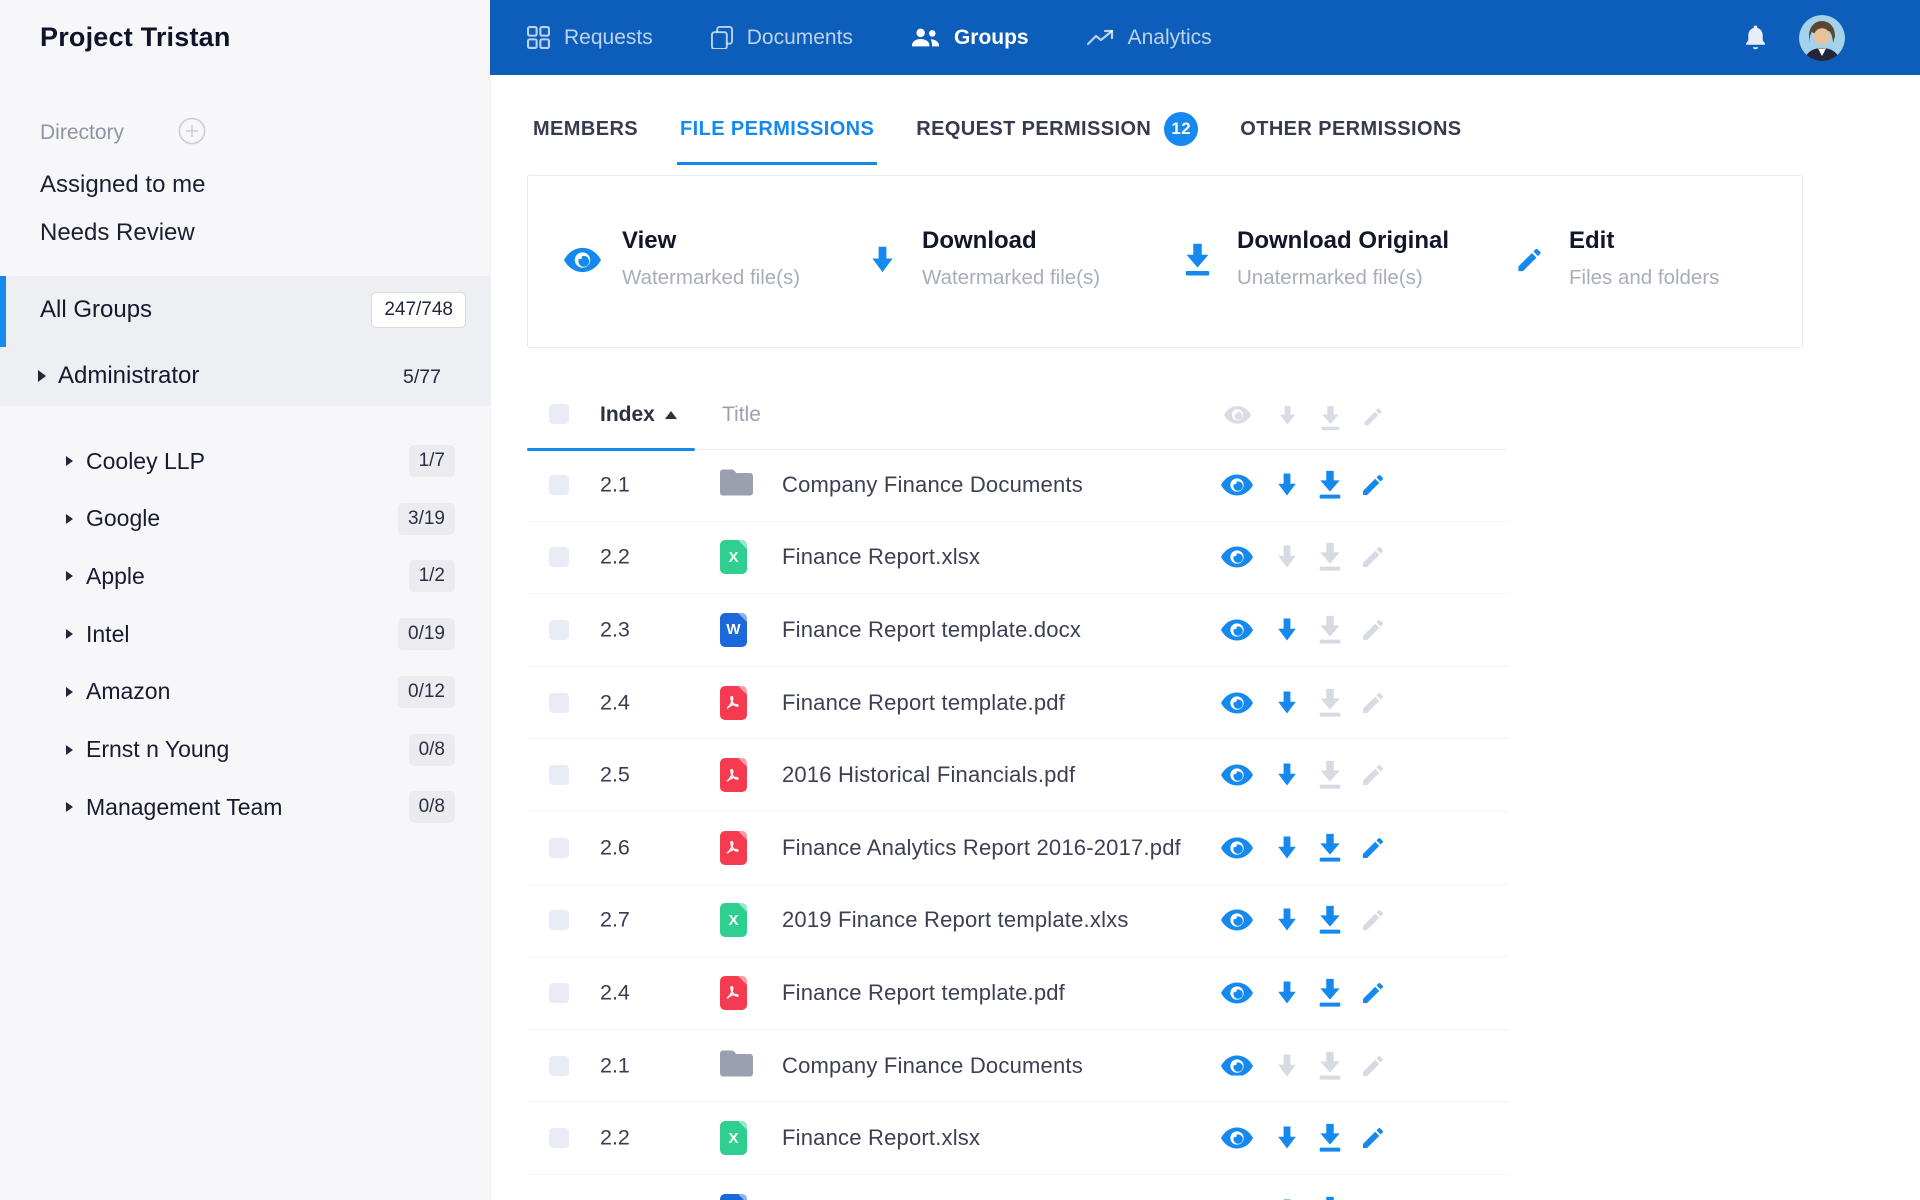 Image resolution: width=1920 pixels, height=1200 pixels. What do you see at coordinates (1373, 417) in the screenshot?
I see `edit-pencil-icon` at bounding box center [1373, 417].